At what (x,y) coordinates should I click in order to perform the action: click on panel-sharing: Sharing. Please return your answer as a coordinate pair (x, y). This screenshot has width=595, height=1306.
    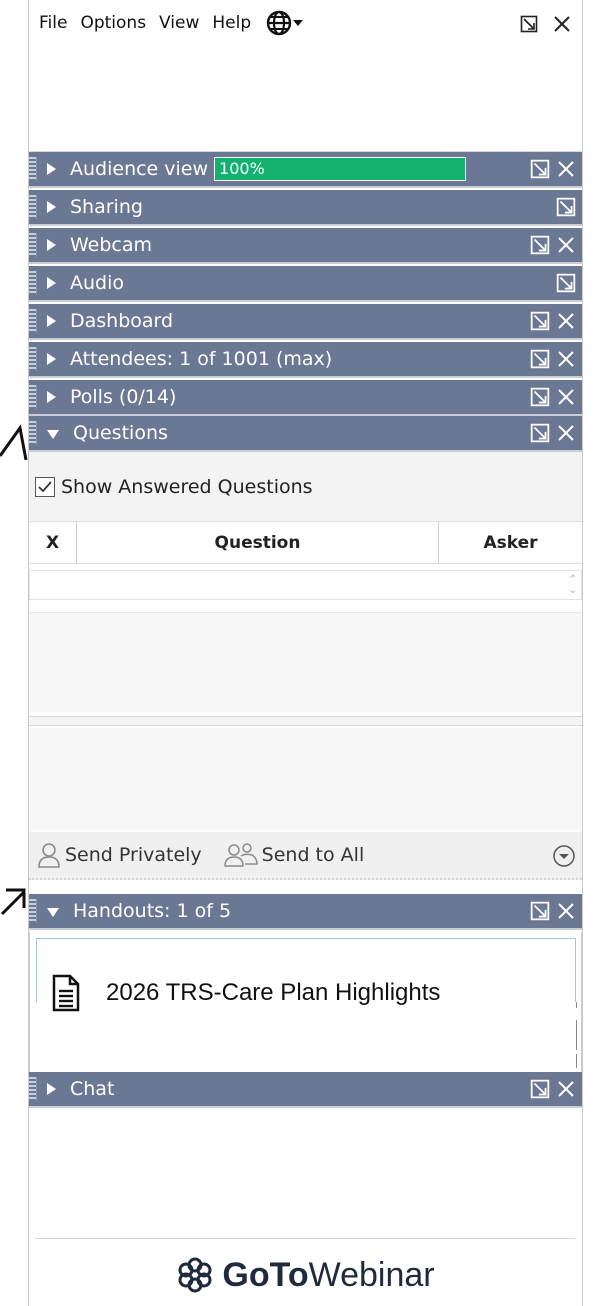
    Looking at the image, I should click on (305, 208).